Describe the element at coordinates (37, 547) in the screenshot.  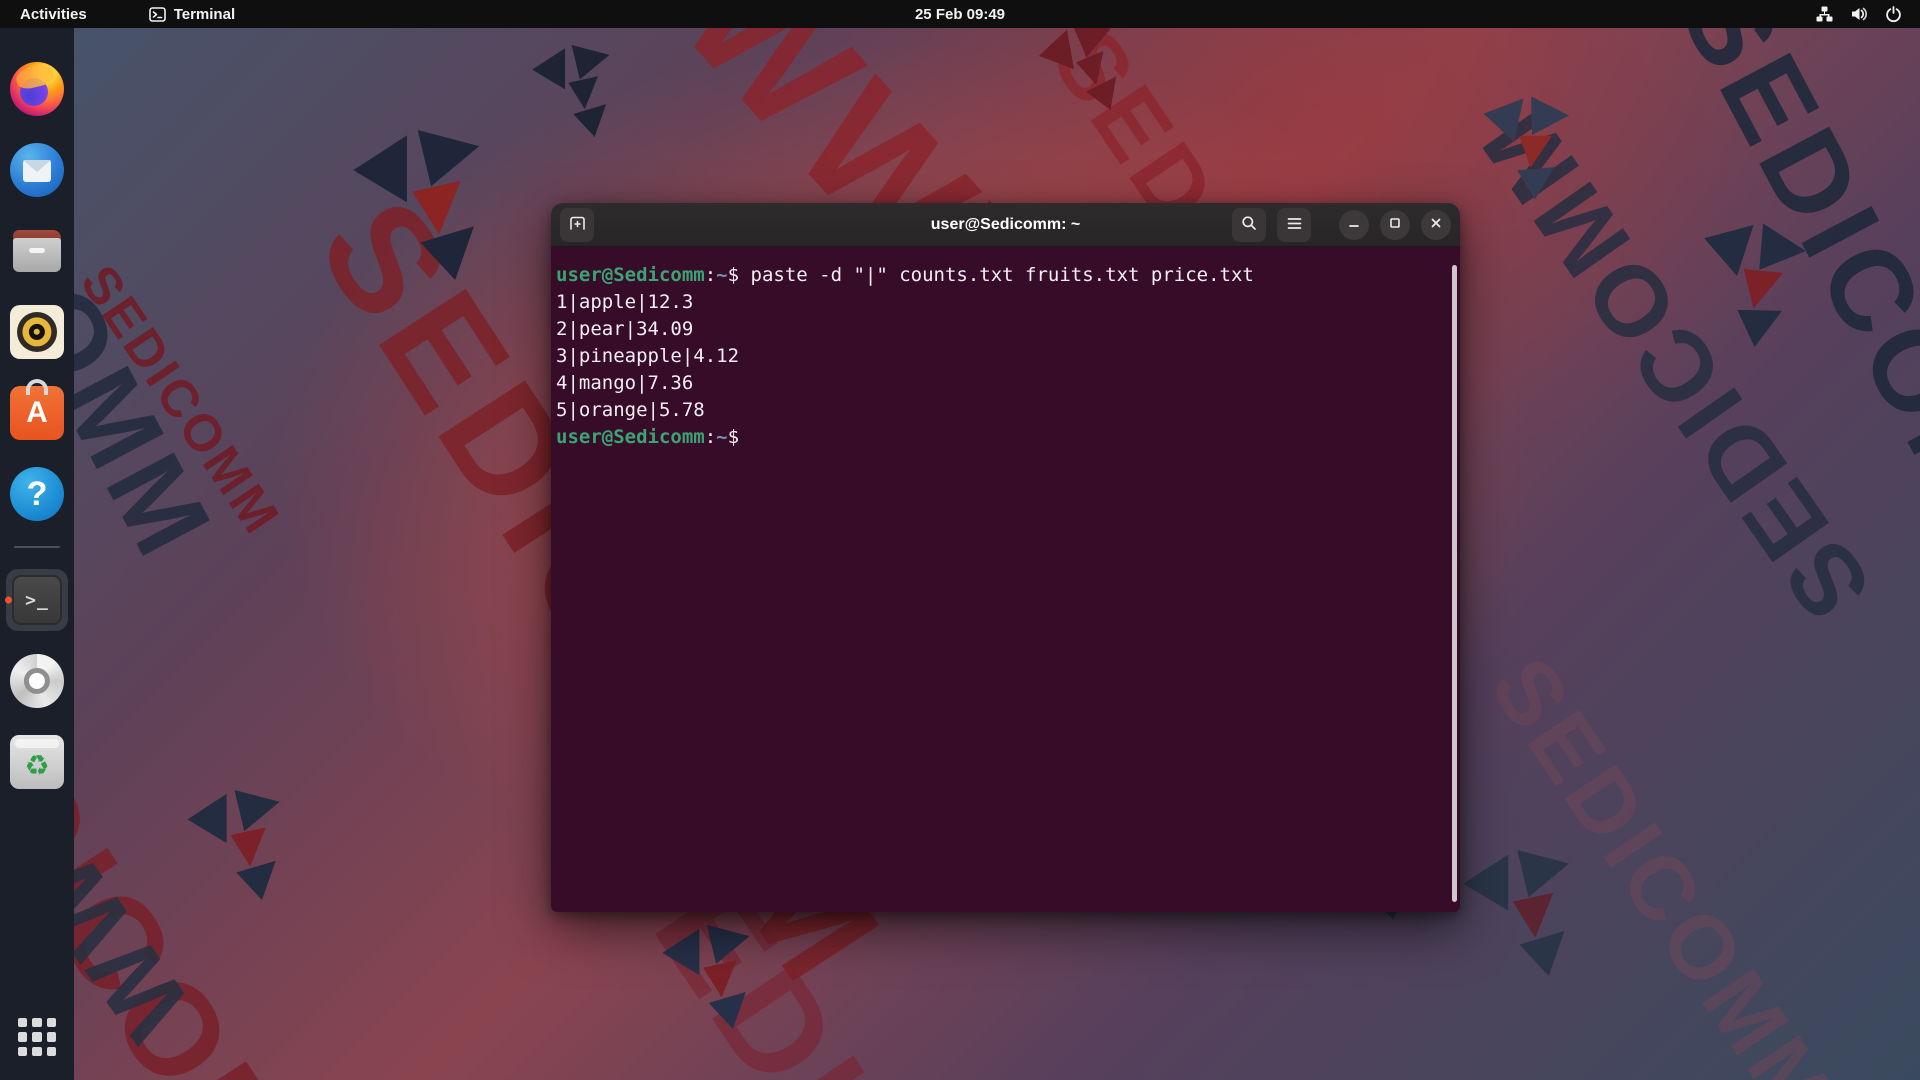
I see `dock-separator` at that location.